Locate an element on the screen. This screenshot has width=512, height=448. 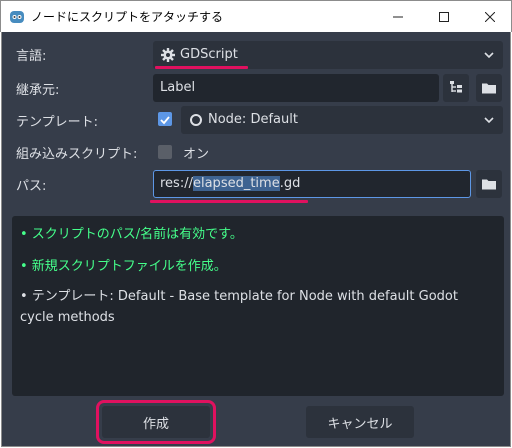
select-class-button is located at coordinates (456, 88).